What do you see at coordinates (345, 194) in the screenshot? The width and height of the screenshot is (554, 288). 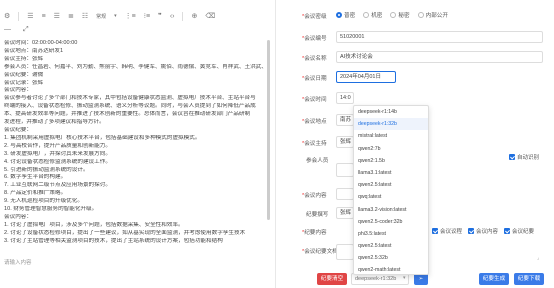 I see `meeting-content-input` at bounding box center [345, 194].